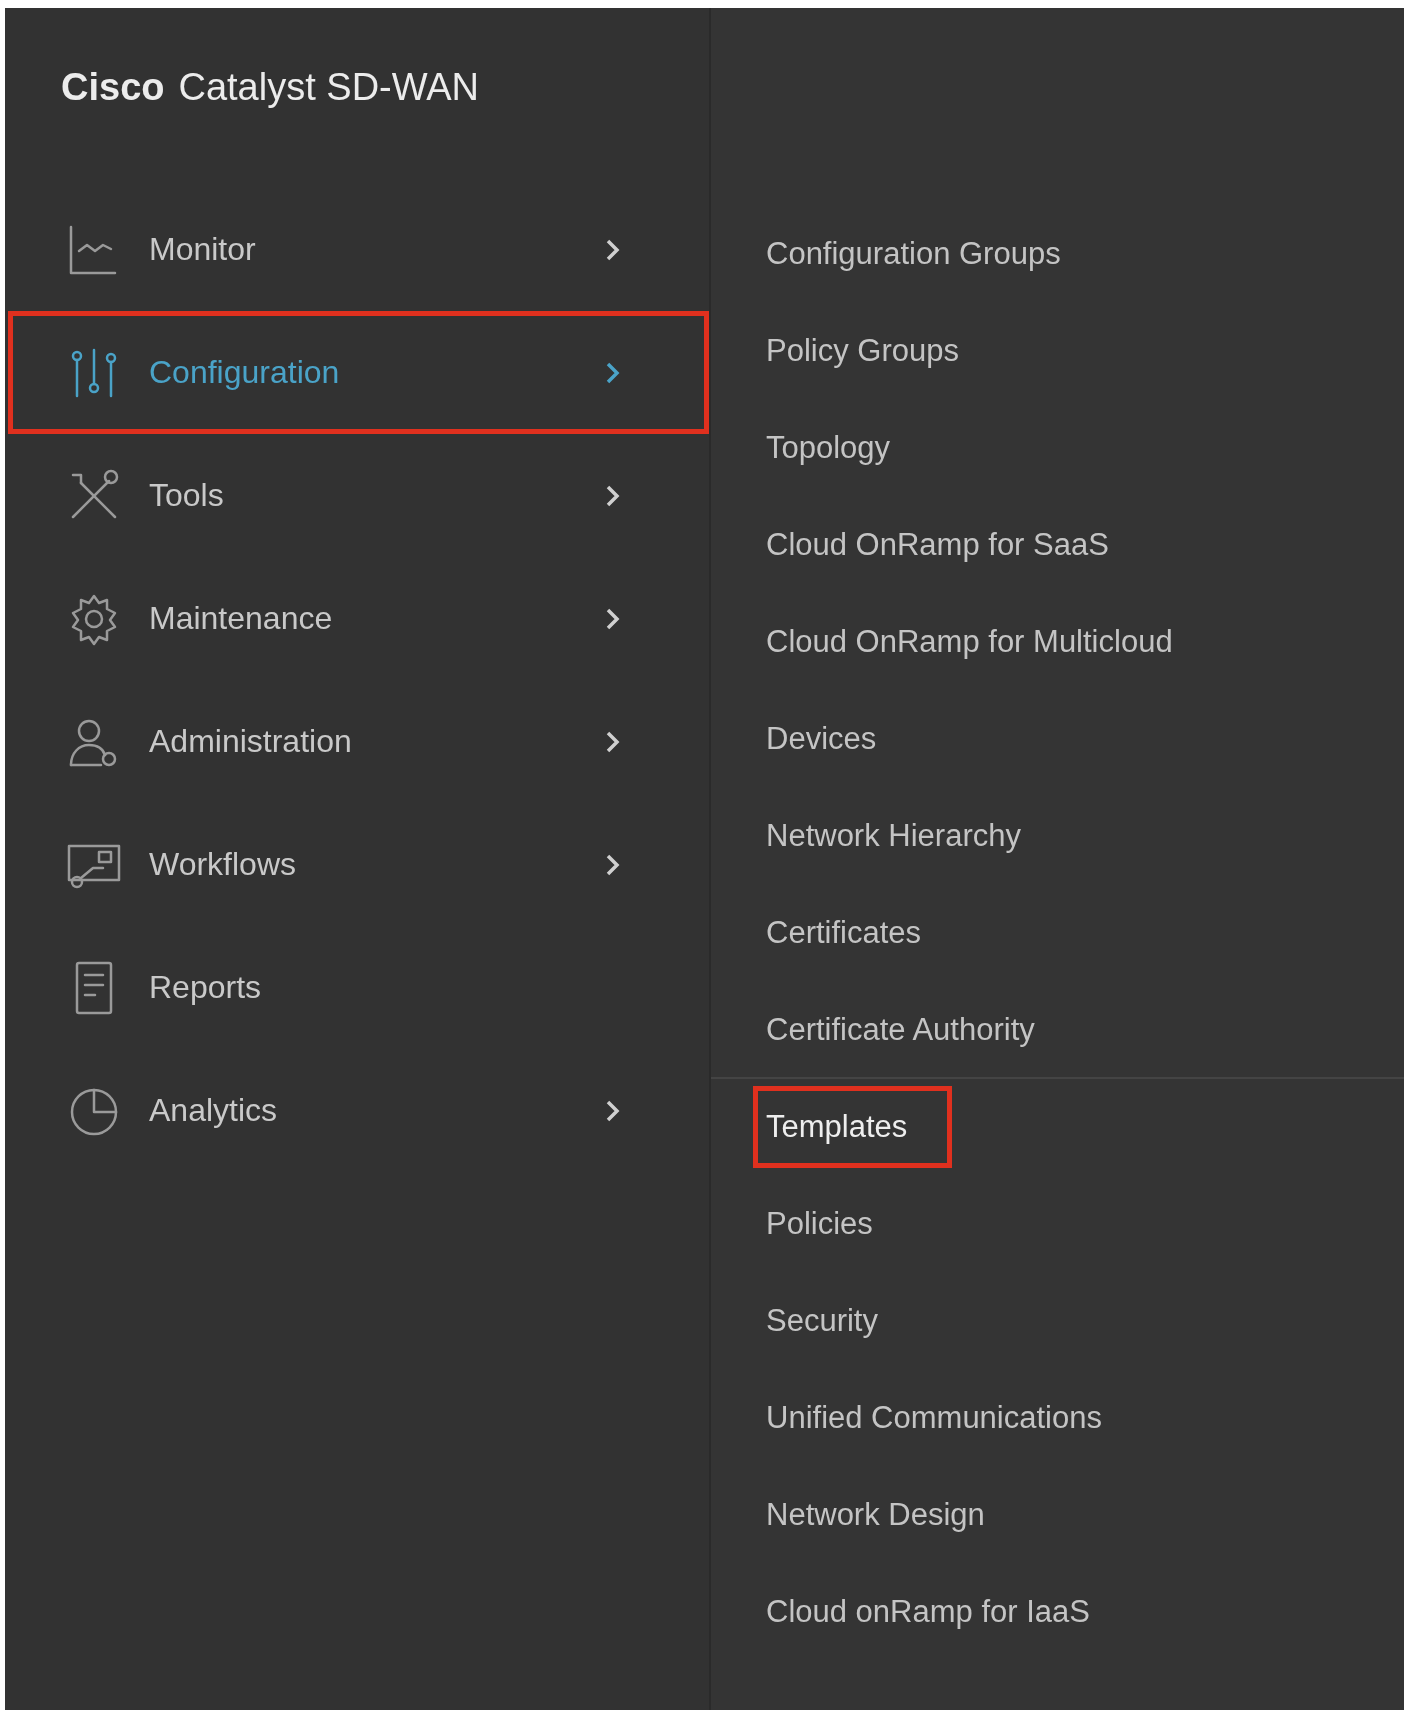  What do you see at coordinates (358, 495) in the screenshot?
I see `menu-item: Tools` at bounding box center [358, 495].